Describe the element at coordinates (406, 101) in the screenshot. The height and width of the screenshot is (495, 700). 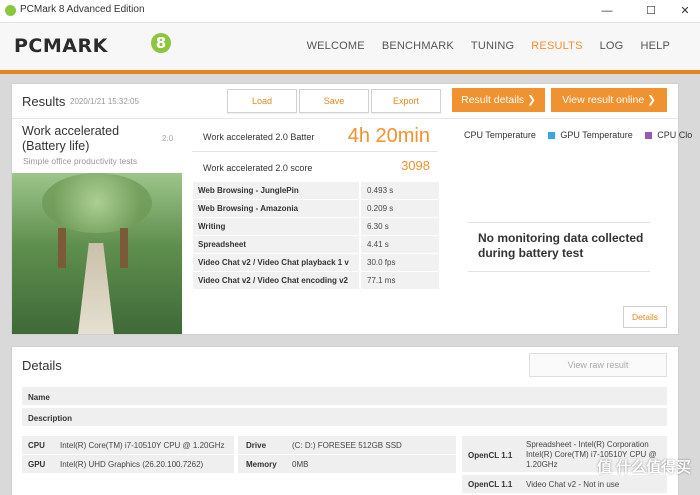
I see `export-button: Export` at that location.